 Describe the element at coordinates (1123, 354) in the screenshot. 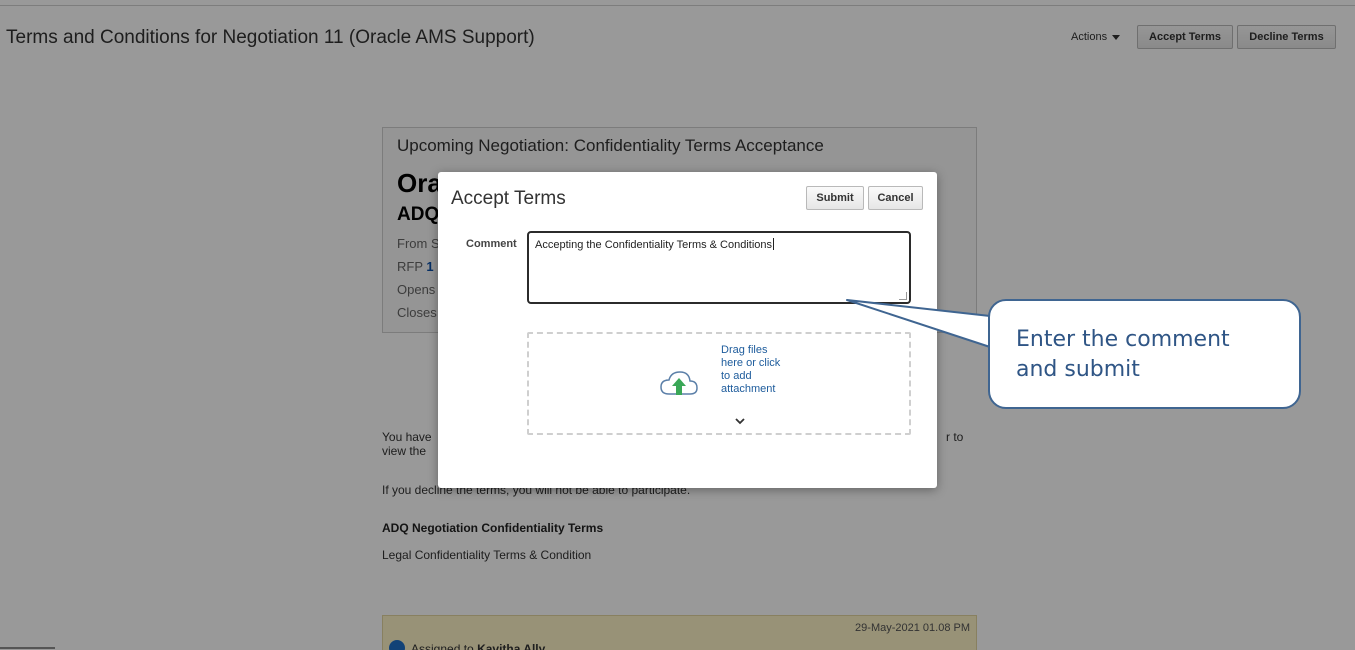

I see `callout-text: Enter the comment and submit` at that location.